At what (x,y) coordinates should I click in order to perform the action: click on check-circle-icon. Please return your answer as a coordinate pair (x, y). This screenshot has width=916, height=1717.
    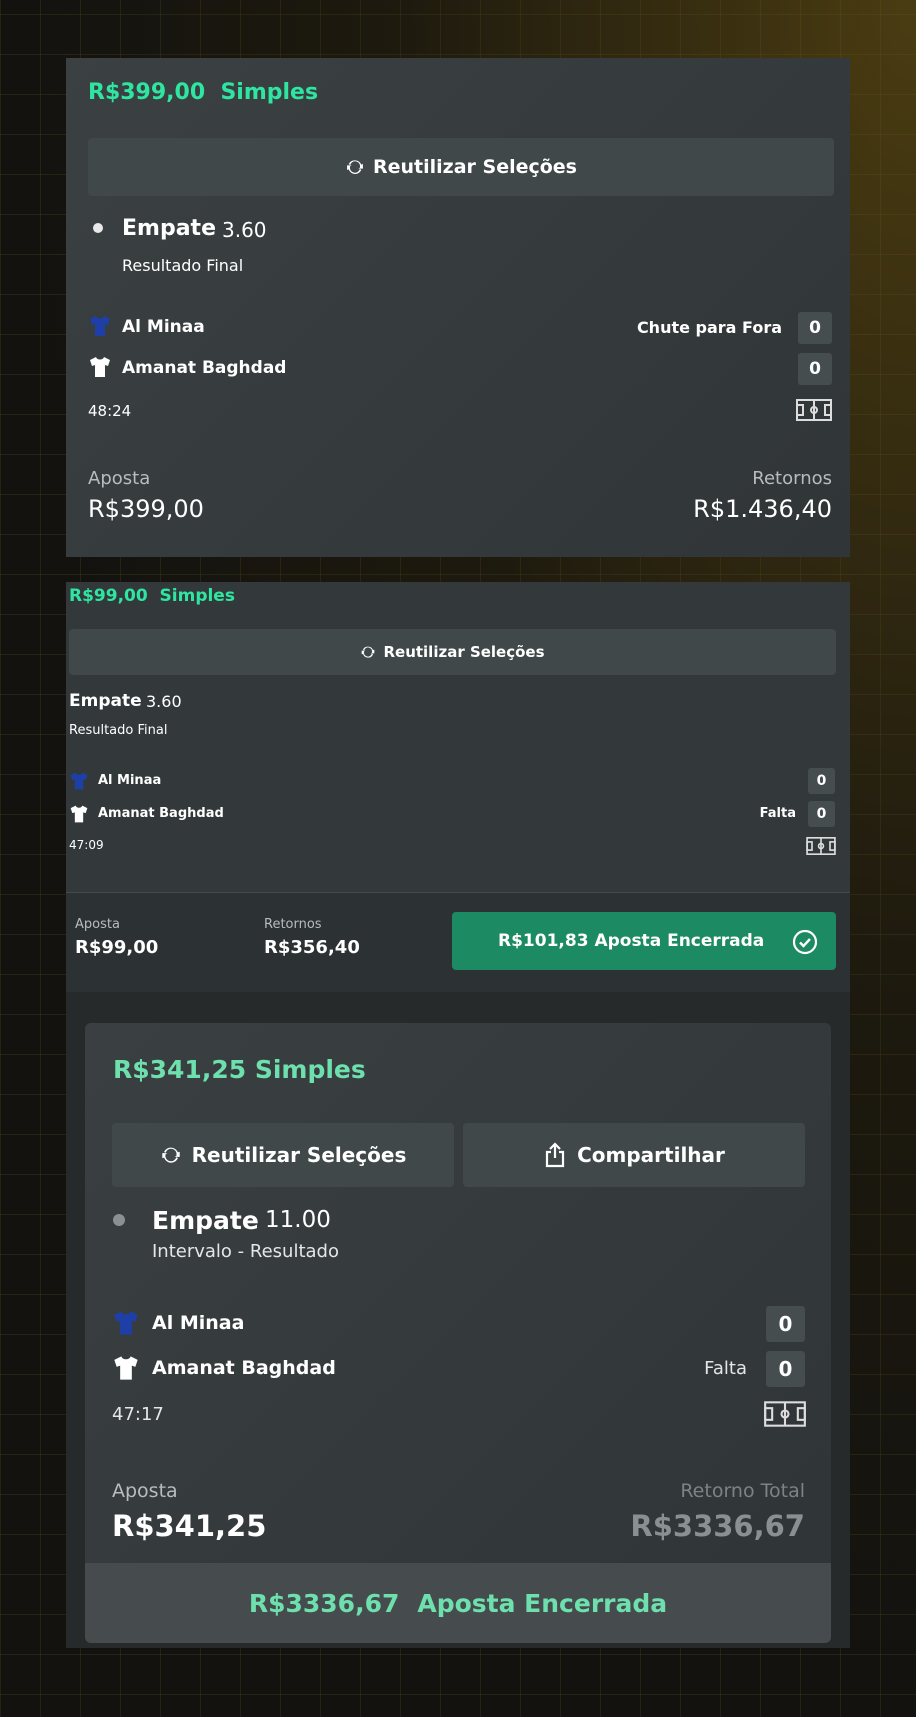
    Looking at the image, I should click on (805, 942).